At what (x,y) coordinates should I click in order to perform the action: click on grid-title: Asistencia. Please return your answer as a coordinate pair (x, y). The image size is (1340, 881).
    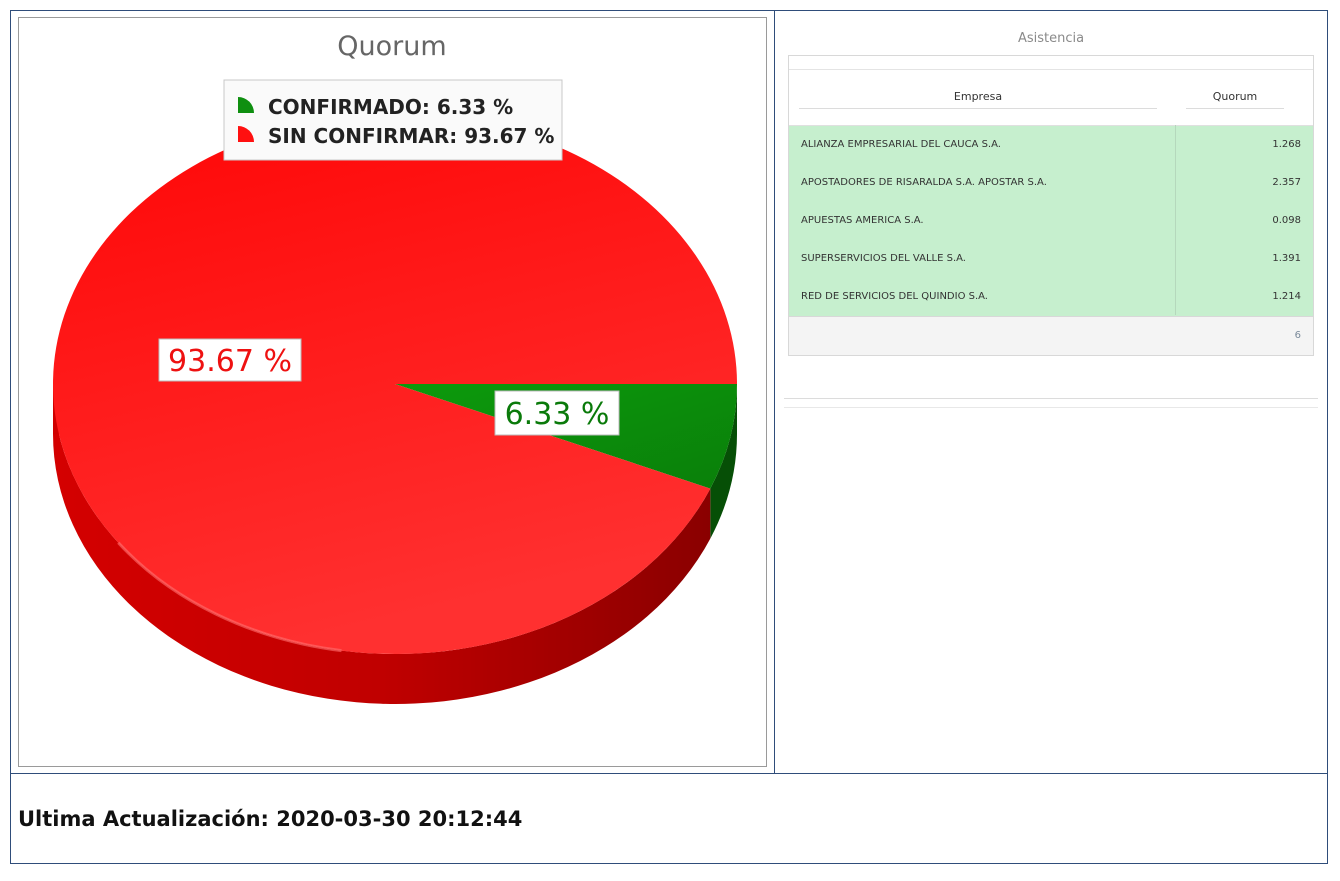
    Looking at the image, I should click on (1051, 38).